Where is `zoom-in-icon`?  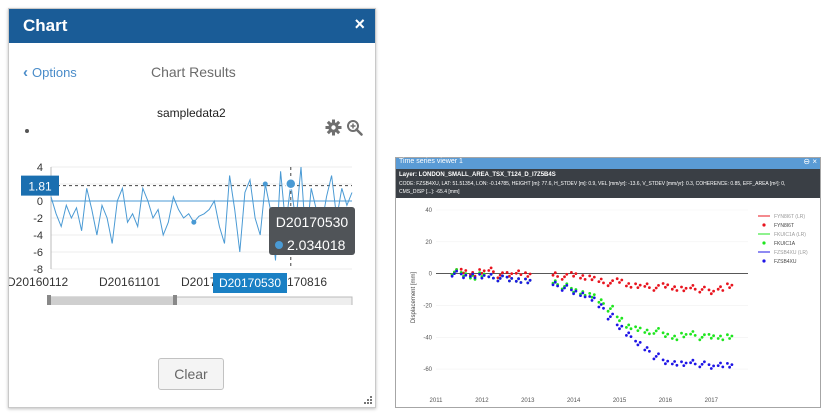 zoom-in-icon is located at coordinates (354, 127).